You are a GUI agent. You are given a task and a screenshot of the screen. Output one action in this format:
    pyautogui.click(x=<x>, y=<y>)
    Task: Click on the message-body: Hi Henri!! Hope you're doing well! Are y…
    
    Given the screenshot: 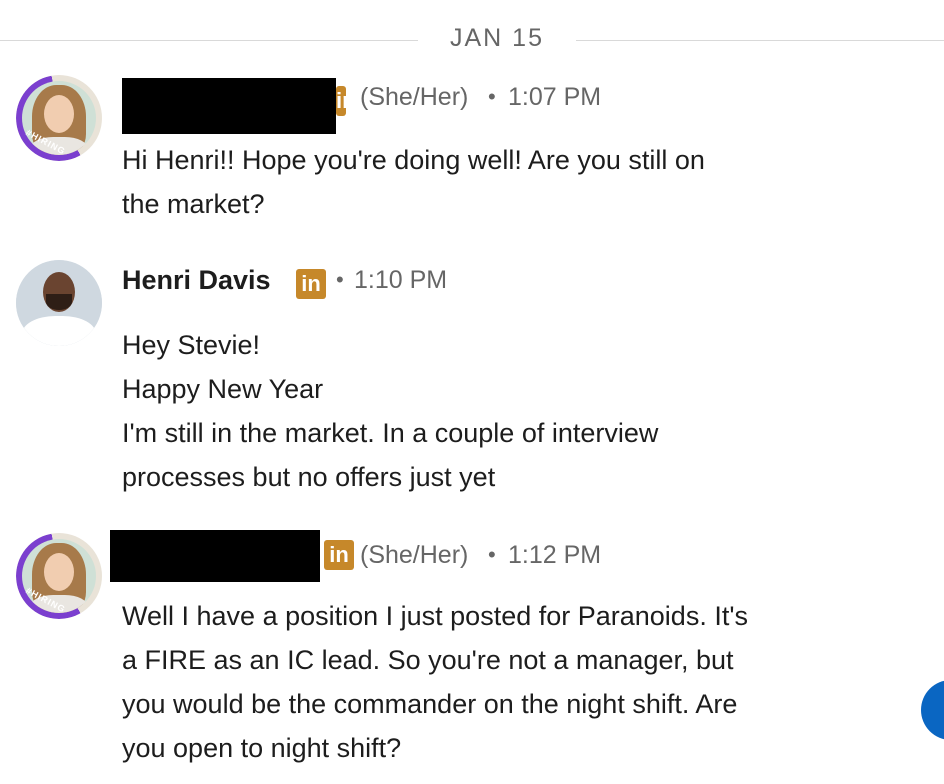 What is the action you would take?
    pyautogui.click(x=517, y=182)
    